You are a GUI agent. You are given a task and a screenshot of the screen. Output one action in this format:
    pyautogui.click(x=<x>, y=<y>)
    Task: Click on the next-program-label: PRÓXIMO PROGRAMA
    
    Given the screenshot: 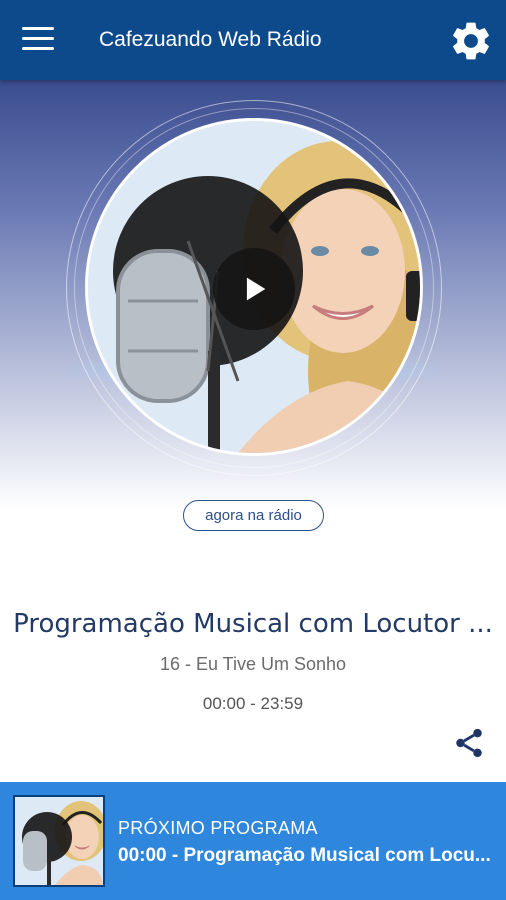 What is the action you would take?
    pyautogui.click(x=218, y=828)
    